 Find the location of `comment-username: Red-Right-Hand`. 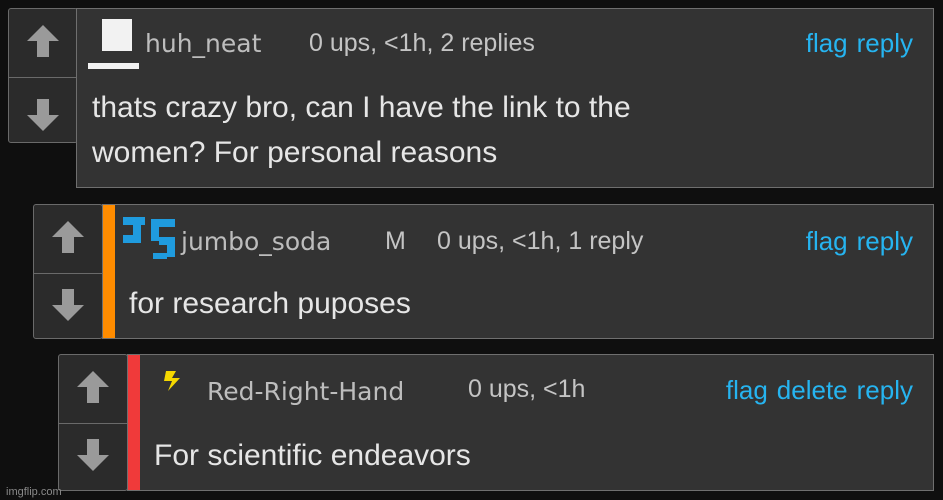

comment-username: Red-Right-Hand is located at coordinates (305, 391).